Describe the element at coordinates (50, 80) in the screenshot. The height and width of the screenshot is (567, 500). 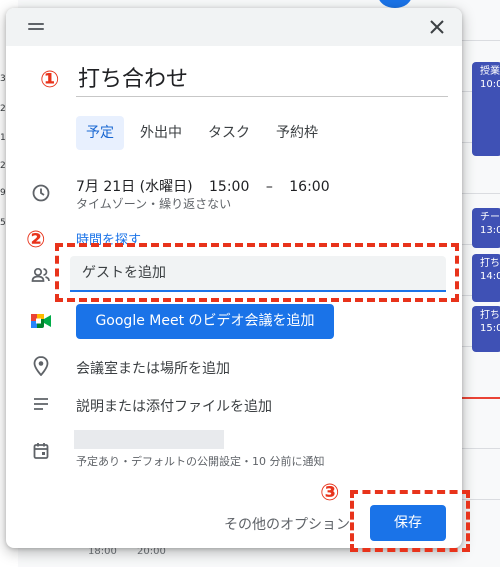
I see `annotation-marker-1: ①` at that location.